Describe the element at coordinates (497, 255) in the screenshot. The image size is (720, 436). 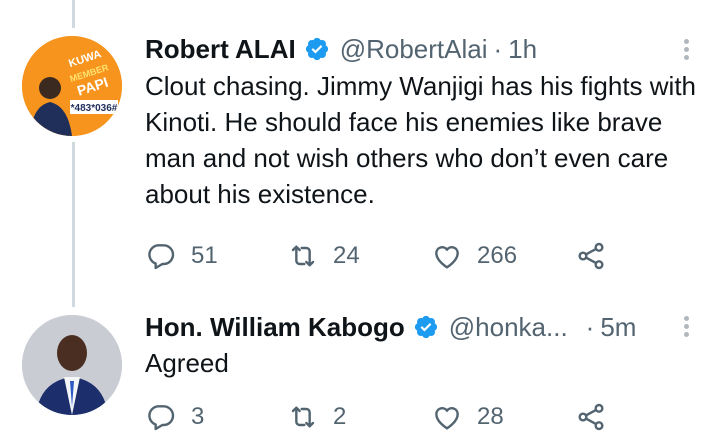
I see `like-count: 266` at that location.